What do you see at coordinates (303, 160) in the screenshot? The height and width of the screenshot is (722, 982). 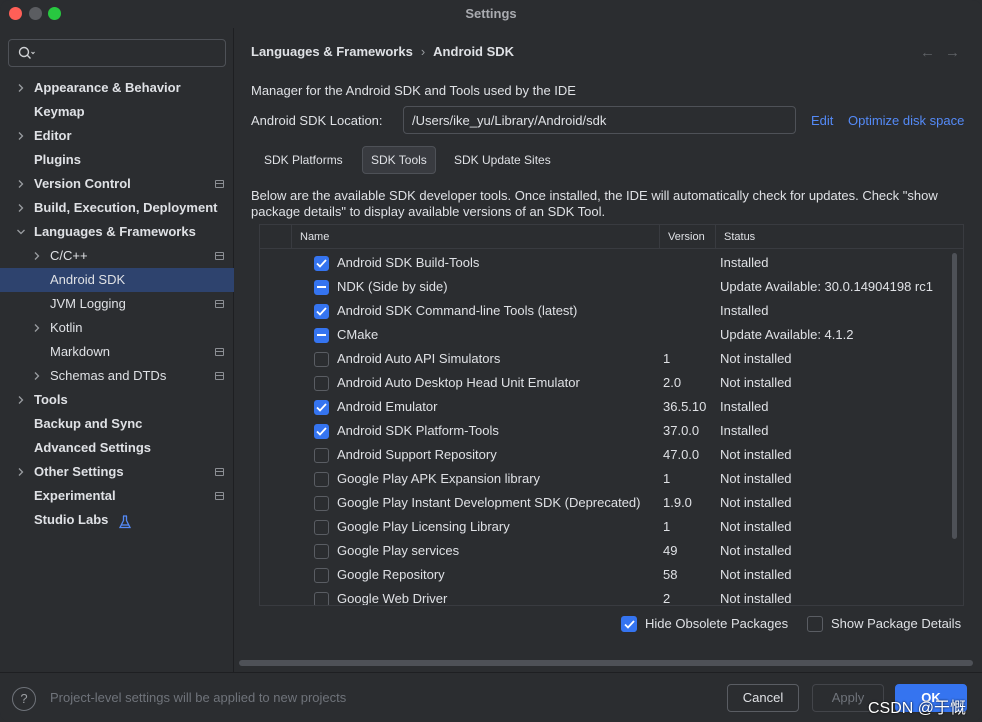 I see `tab-sdk-platforms: SDK Platforms` at bounding box center [303, 160].